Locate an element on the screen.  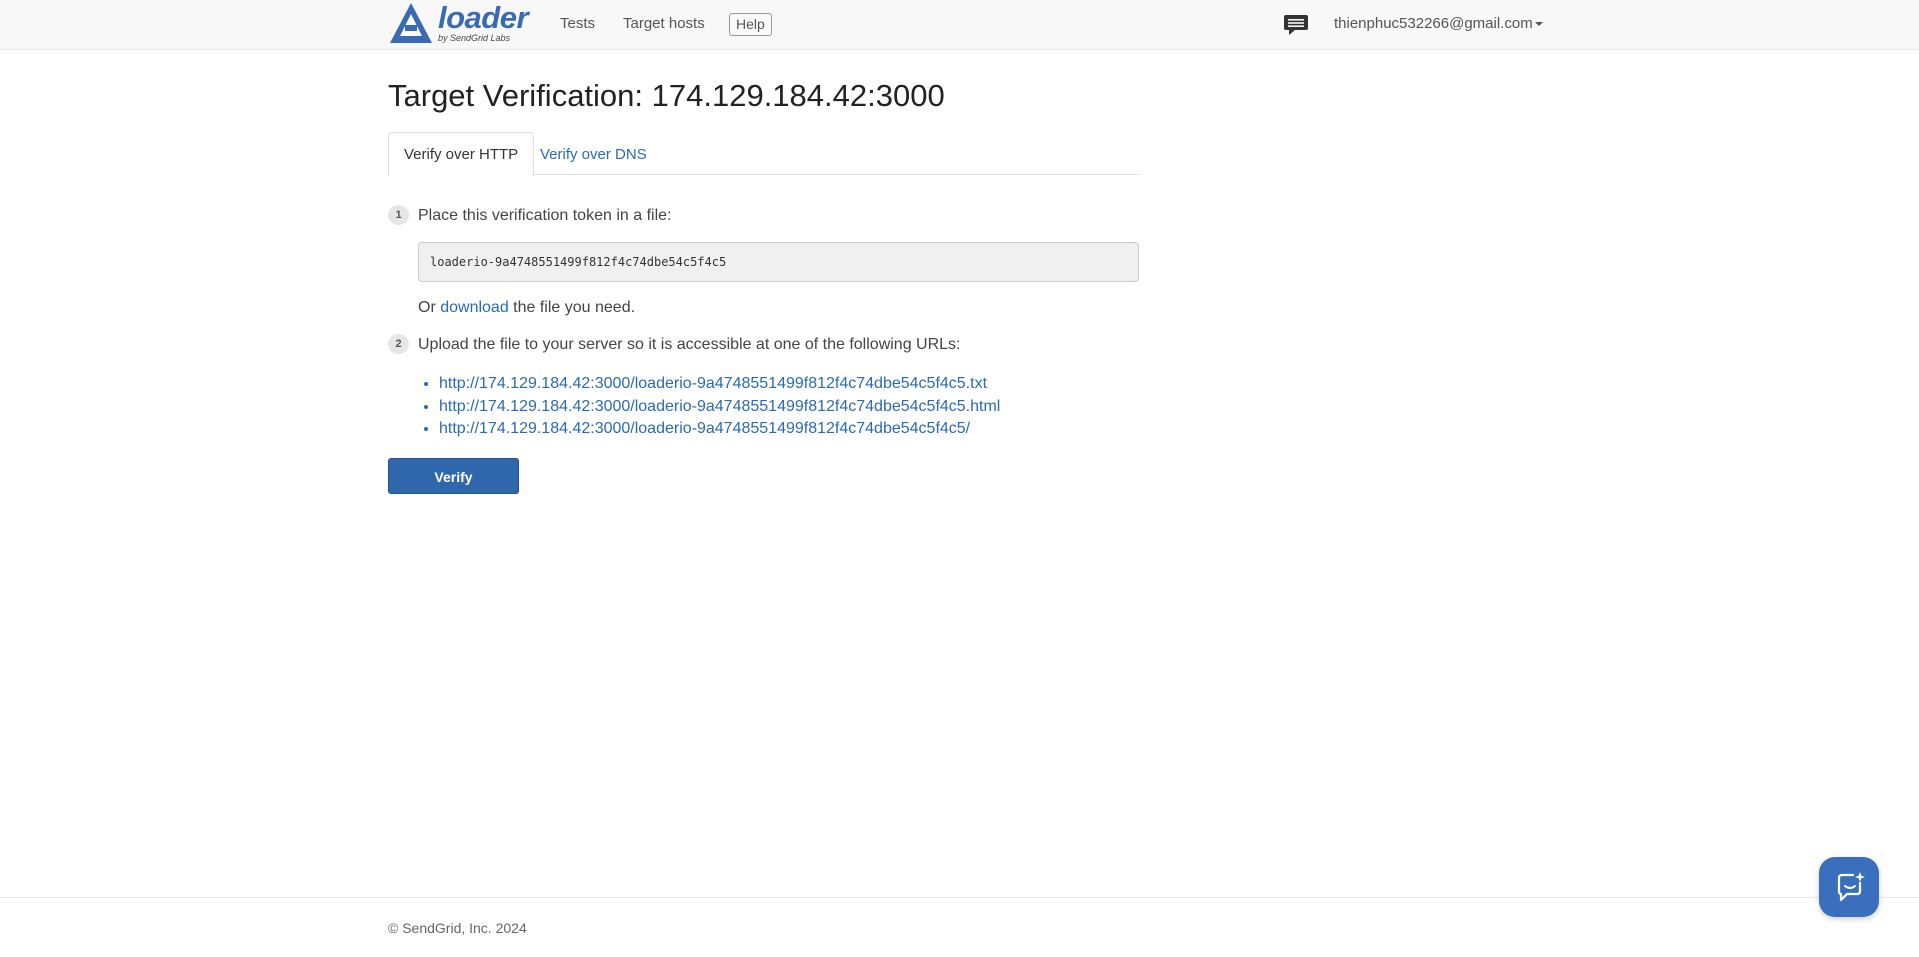
step-1-text: Place this verification token in a file: is located at coordinates (545, 215).